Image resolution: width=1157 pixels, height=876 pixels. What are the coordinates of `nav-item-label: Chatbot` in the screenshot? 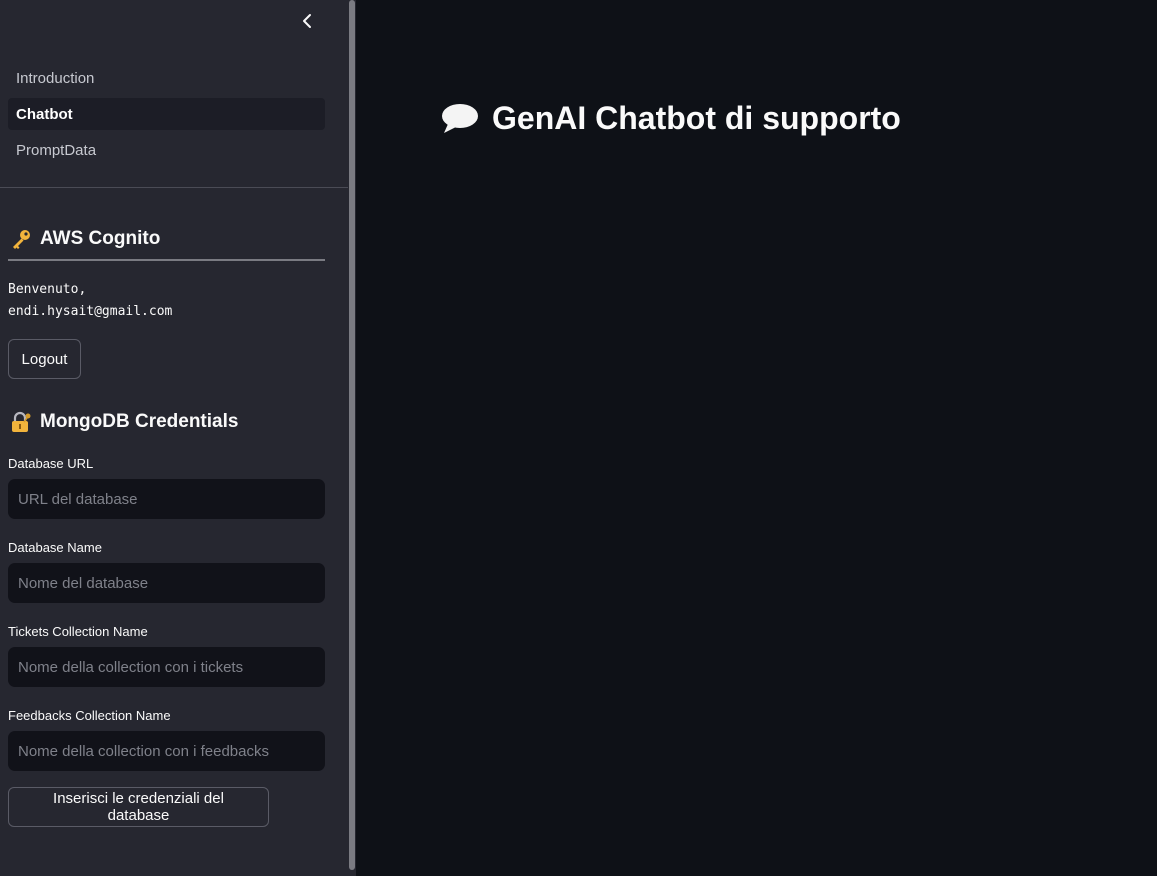 It's located at (44, 114).